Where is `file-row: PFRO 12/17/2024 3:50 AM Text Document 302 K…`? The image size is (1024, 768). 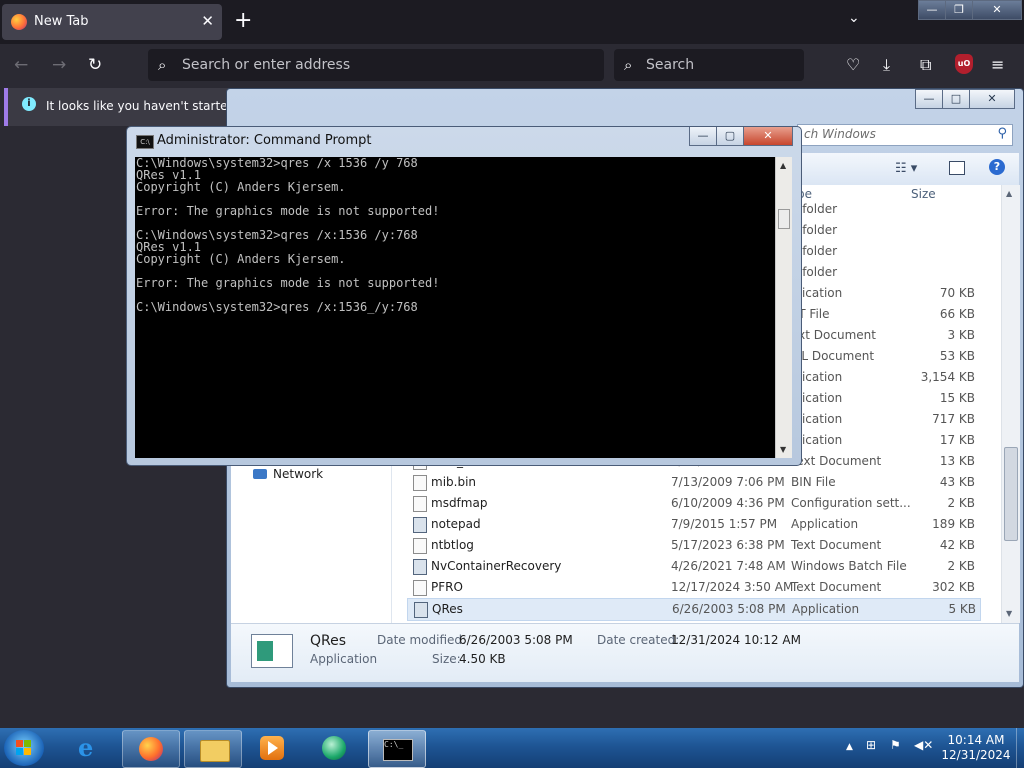 file-row: PFRO 12/17/2024 3:50 AM Text Document 302 K… is located at coordinates (693, 587).